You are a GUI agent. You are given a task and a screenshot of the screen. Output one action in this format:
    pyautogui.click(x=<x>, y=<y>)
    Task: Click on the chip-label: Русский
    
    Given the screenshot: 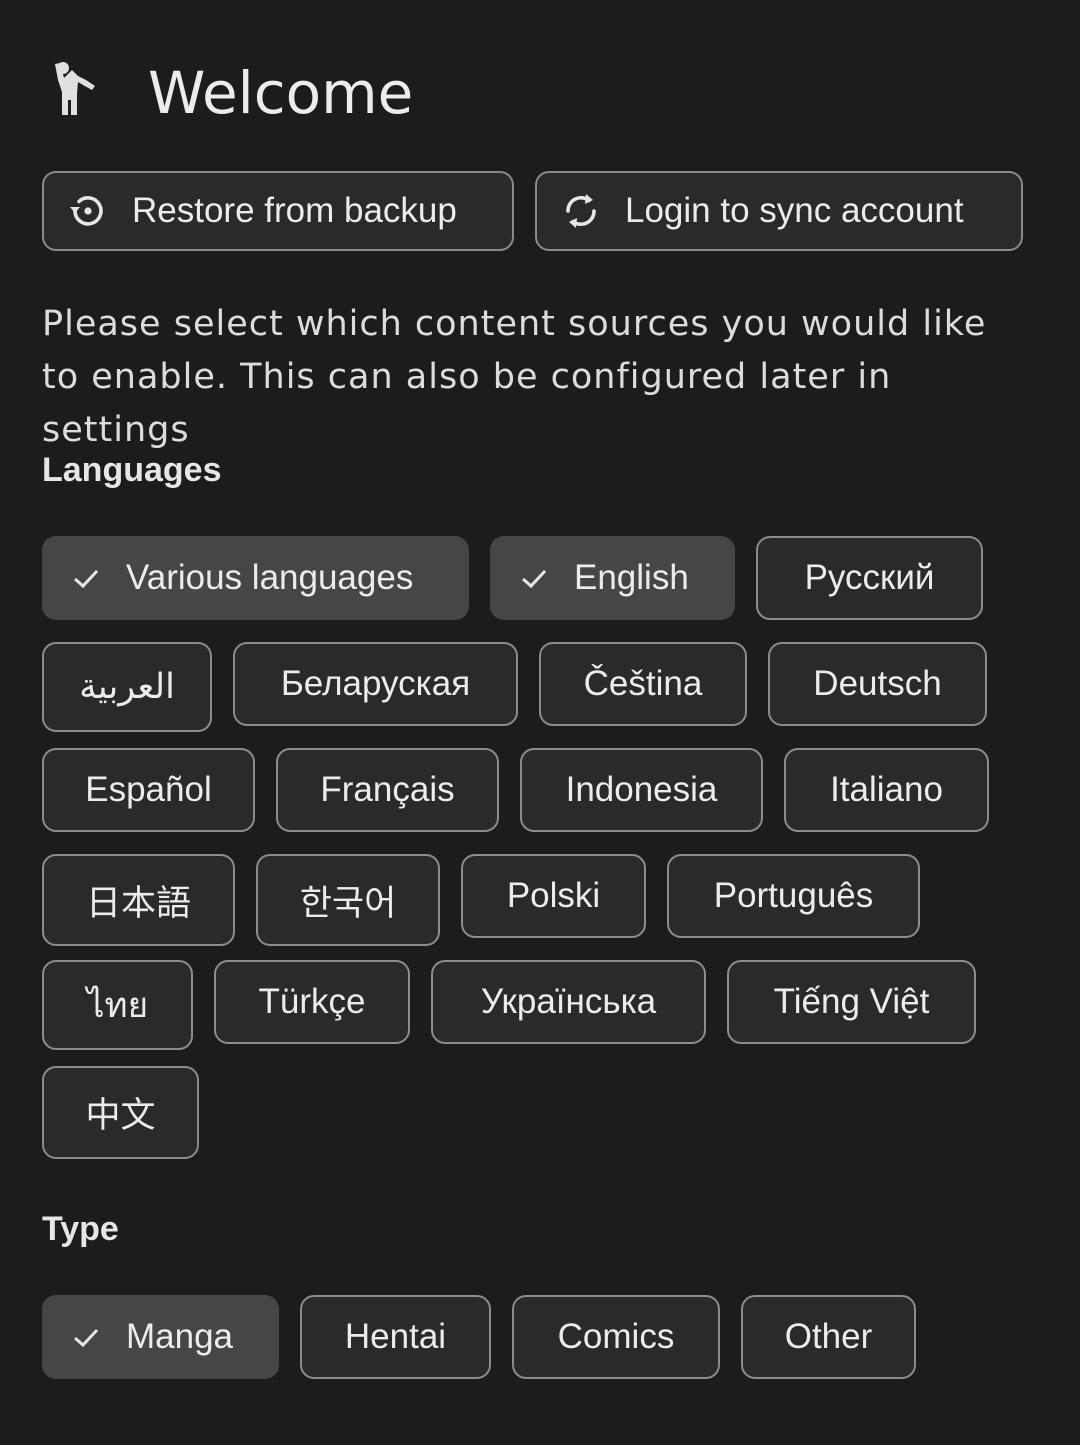 What is the action you would take?
    pyautogui.click(x=869, y=577)
    